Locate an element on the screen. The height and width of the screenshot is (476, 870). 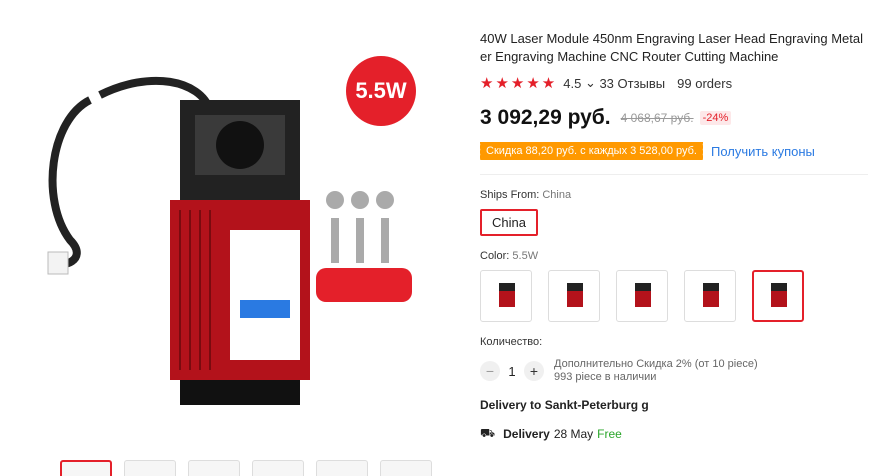
ships-from-text: Ships From: is located at coordinates (510, 195).